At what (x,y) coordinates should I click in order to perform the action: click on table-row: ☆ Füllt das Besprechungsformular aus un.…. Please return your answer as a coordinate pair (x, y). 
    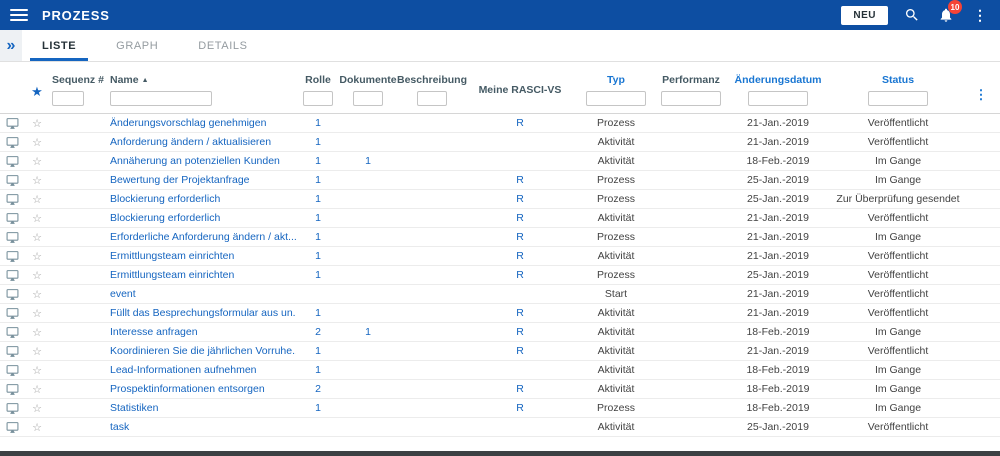
    Looking at the image, I should click on (500, 313).